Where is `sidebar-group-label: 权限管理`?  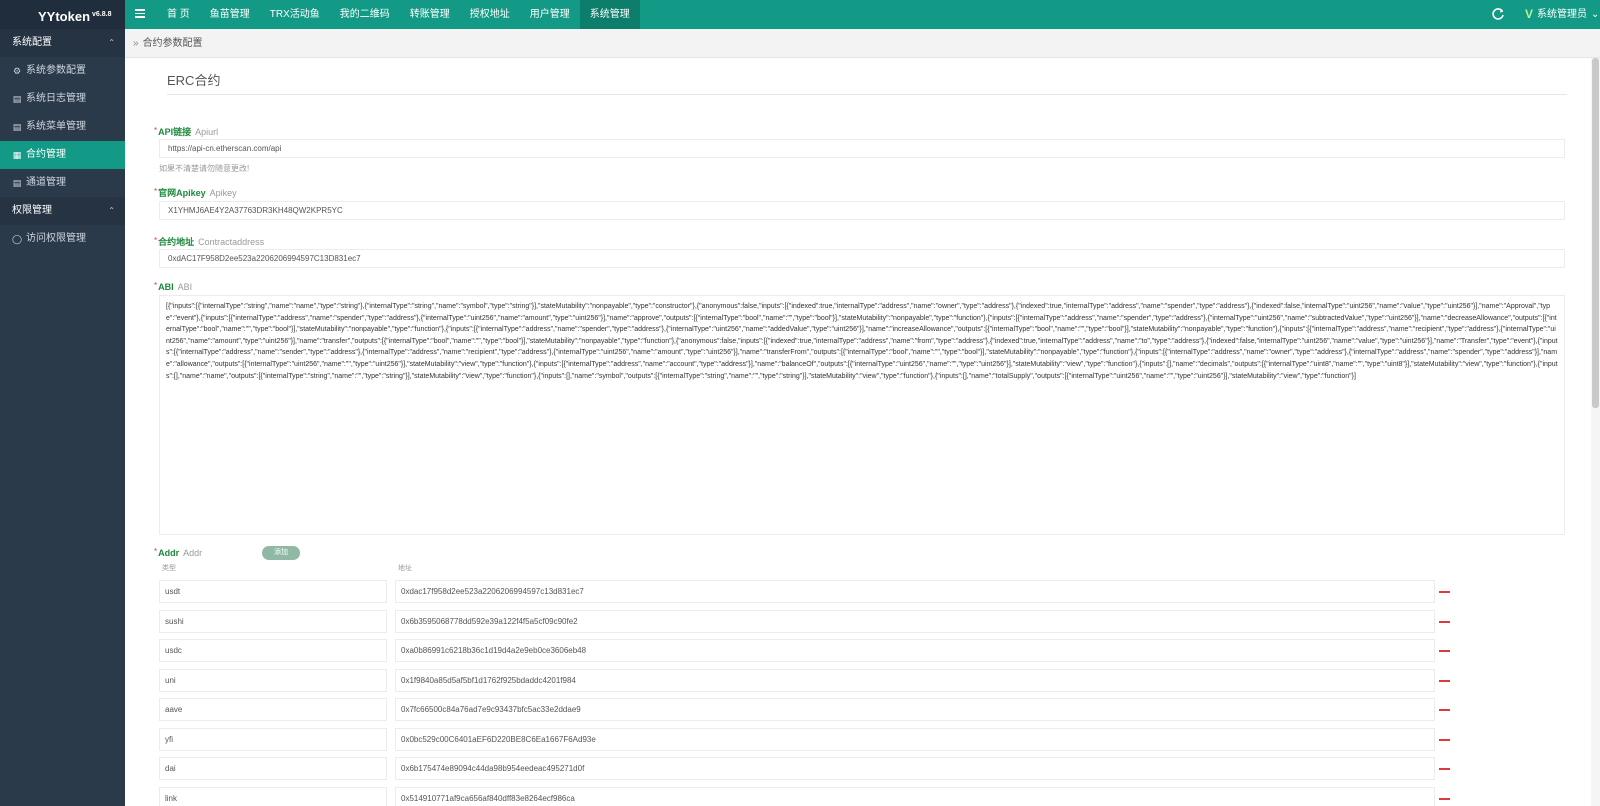 sidebar-group-label: 权限管理 is located at coordinates (32, 210).